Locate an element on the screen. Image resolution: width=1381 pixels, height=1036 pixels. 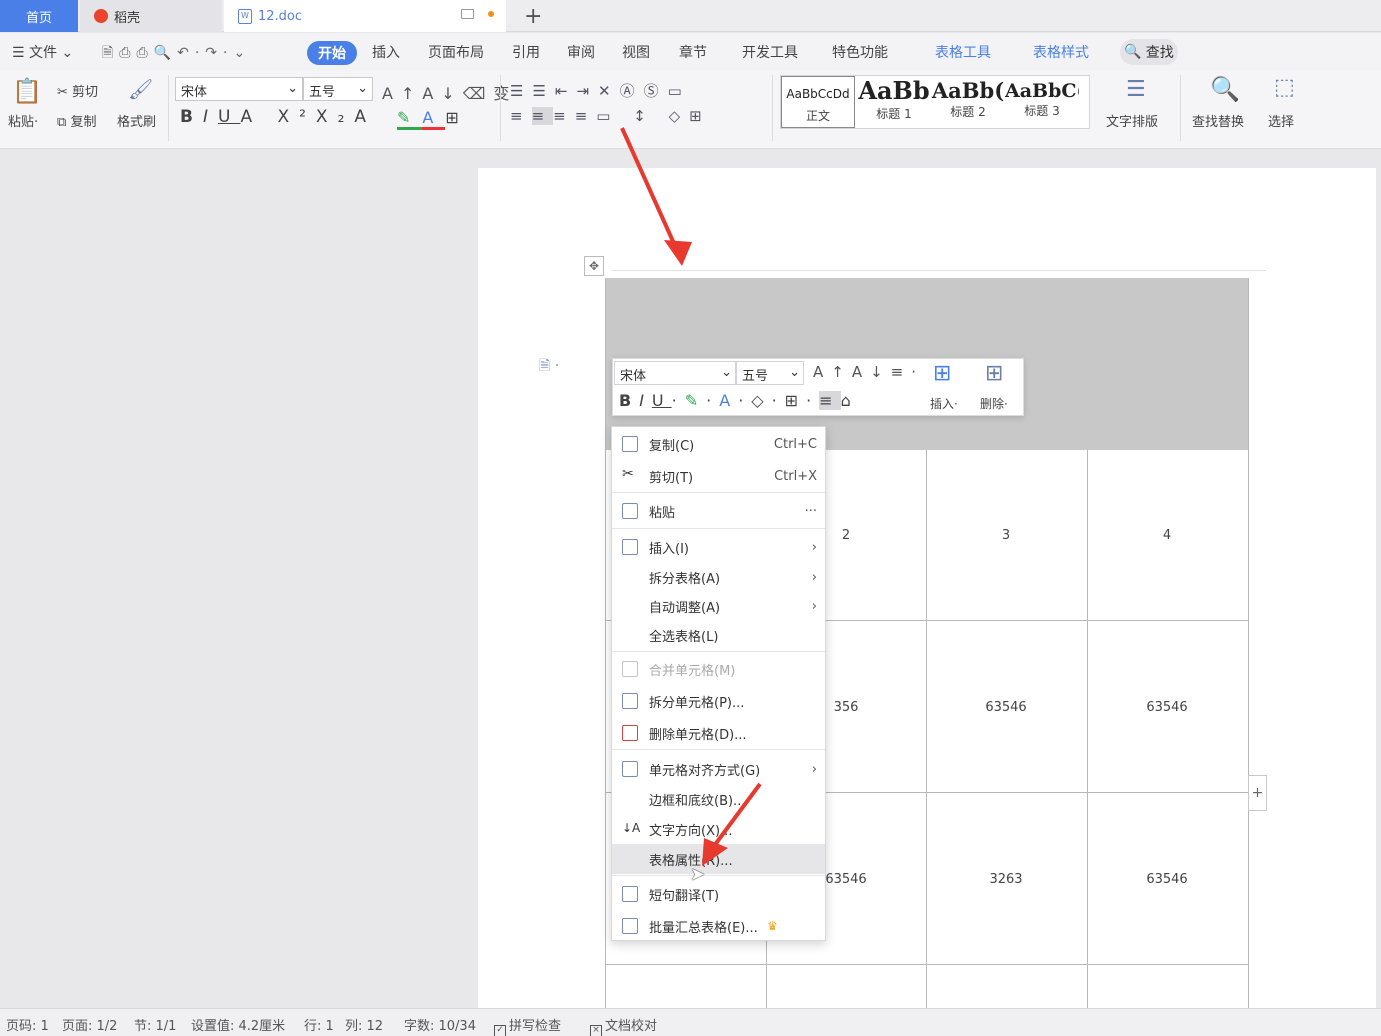
tab-home: 首页 is located at coordinates (39, 16).